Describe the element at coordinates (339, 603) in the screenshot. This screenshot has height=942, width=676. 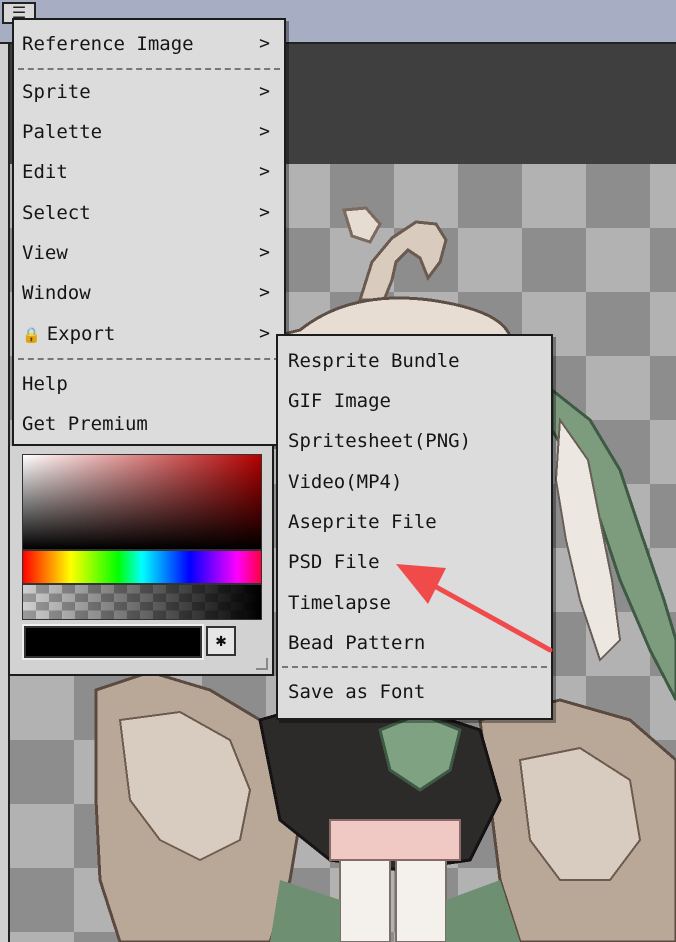
I see `submenu-item-label: Timelapse` at that location.